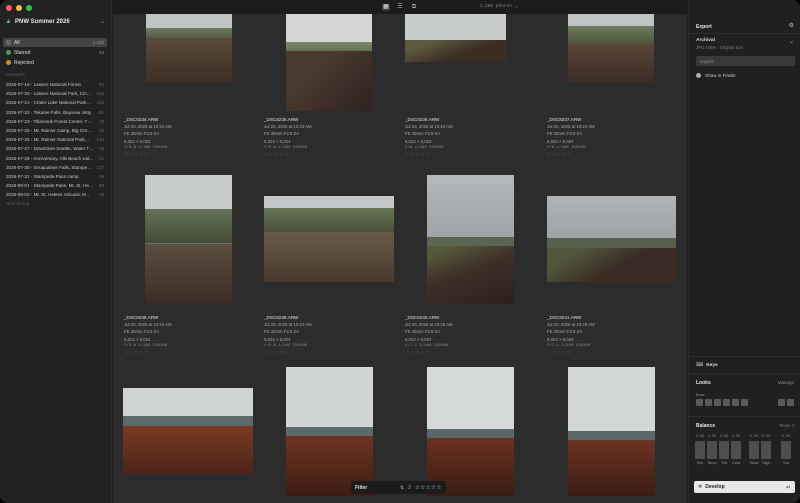 The width and height of the screenshot is (800, 503). Describe the element at coordinates (744, 416) in the screenshot. I see `divider` at that location.